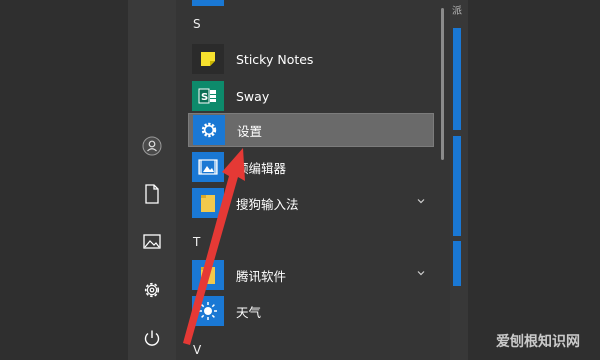 This screenshot has width=600, height=360. What do you see at coordinates (311, 130) in the screenshot?
I see `app-settings: 设置` at bounding box center [311, 130].